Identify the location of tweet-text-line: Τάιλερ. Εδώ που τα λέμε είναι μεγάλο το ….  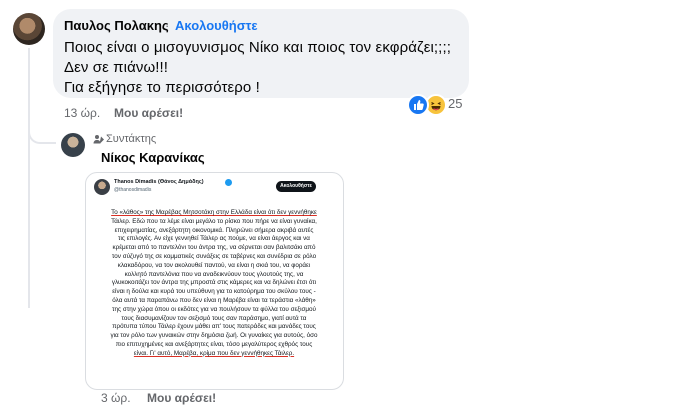
(214, 221).